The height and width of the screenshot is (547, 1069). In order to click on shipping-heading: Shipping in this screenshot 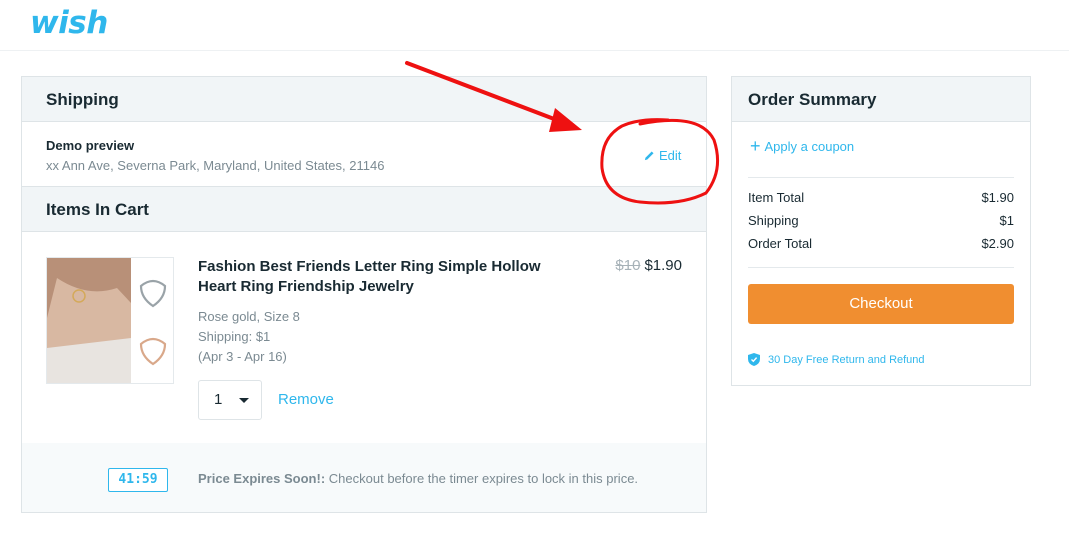, I will do `click(364, 99)`.